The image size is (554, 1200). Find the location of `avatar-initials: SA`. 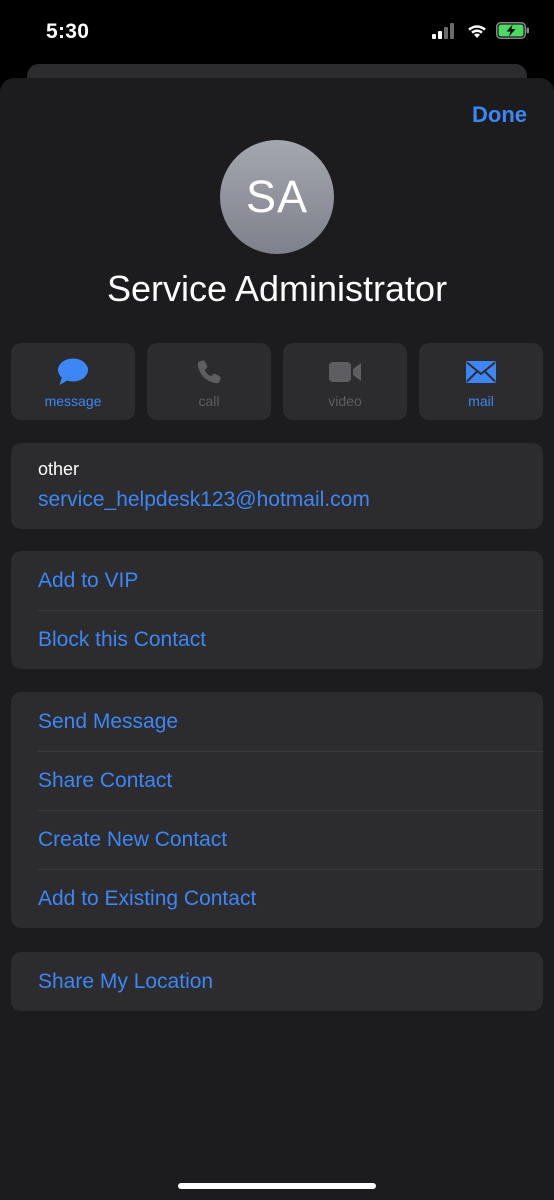

avatar-initials: SA is located at coordinates (277, 196).